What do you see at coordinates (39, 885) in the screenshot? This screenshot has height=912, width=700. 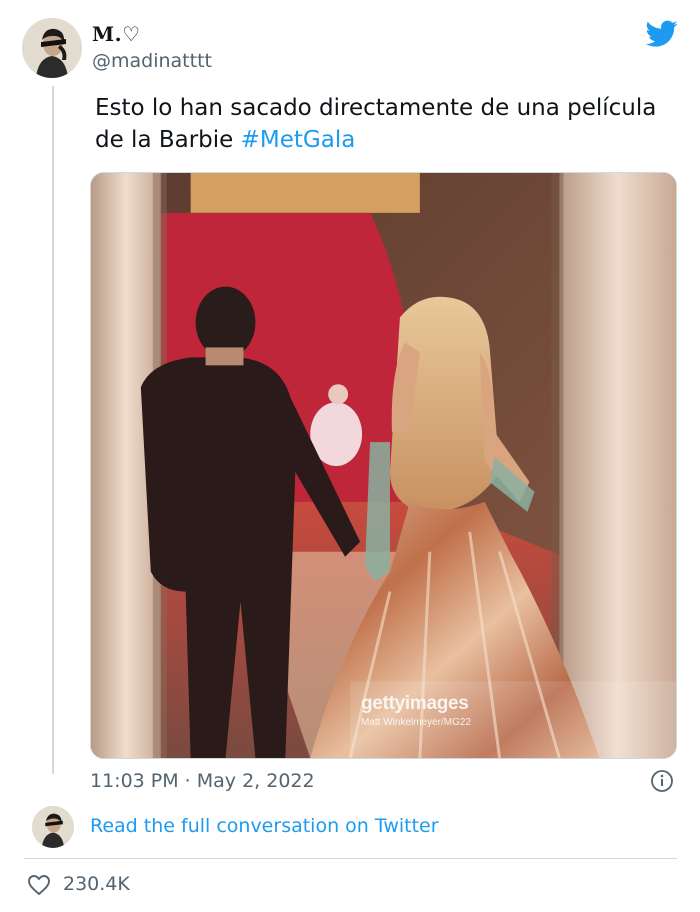 I see `heart-icon` at bounding box center [39, 885].